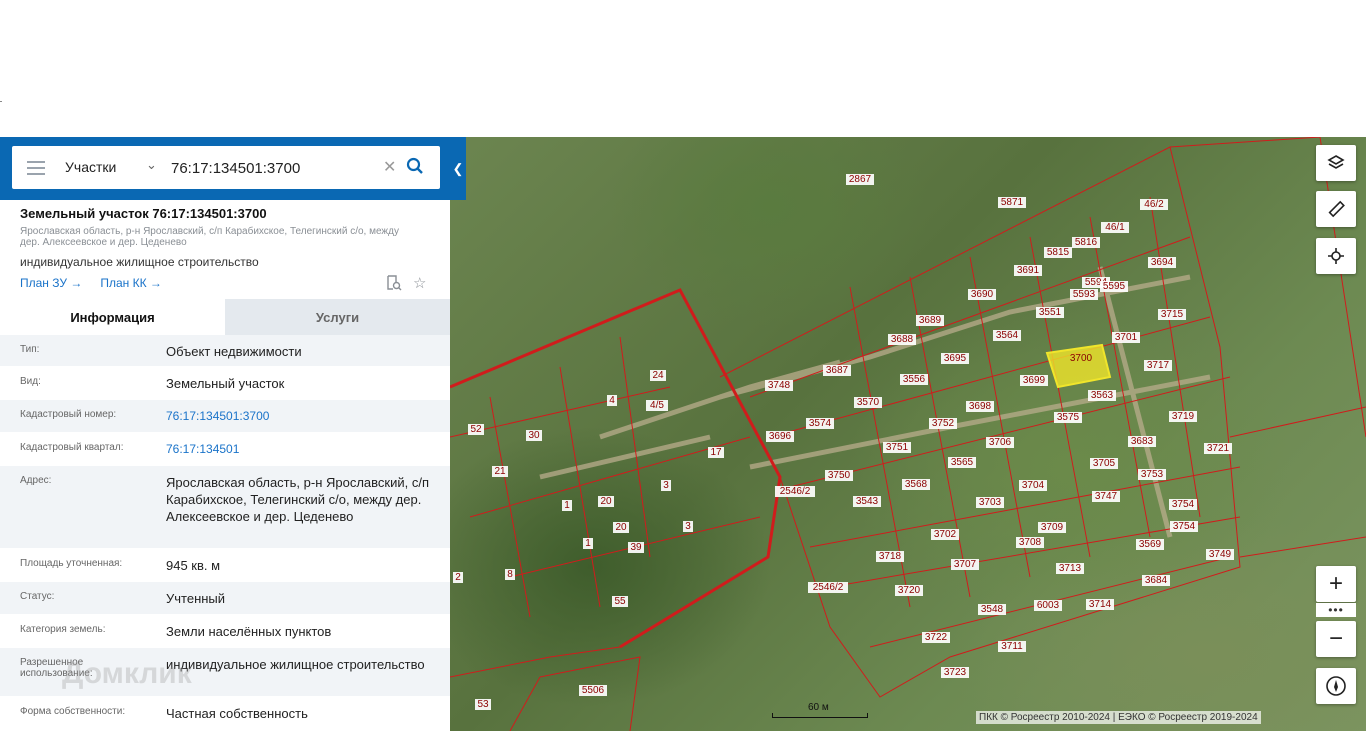 The width and height of the screenshot is (1366, 731). Describe the element at coordinates (276, 168) in the screenshot. I see `search-input` at that location.